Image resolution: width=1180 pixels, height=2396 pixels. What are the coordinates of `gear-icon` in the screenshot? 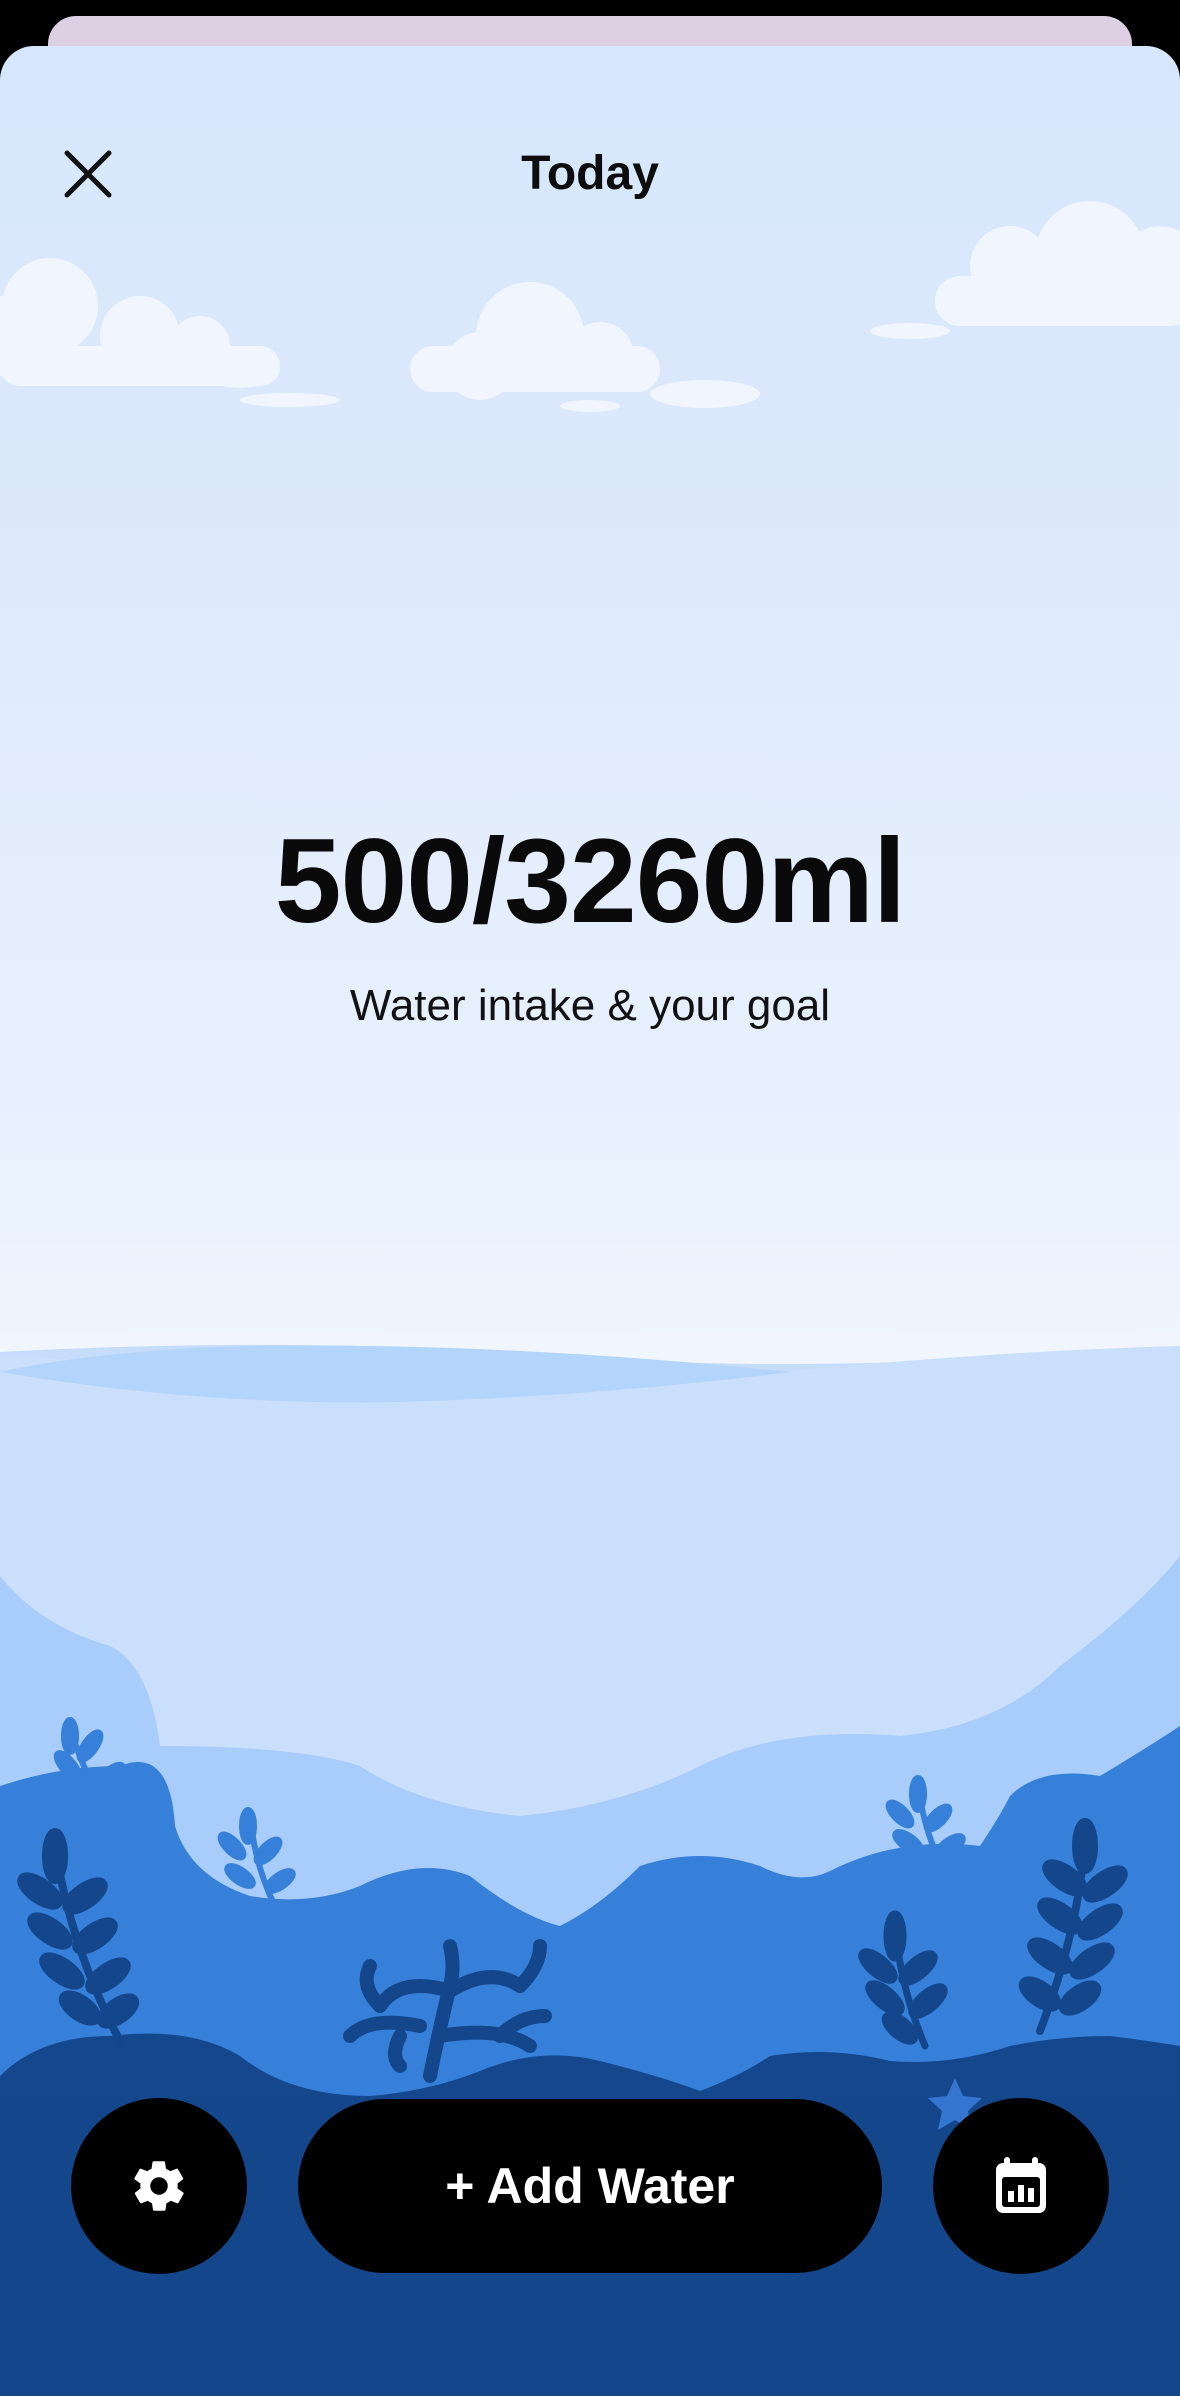 It's located at (159, 2186).